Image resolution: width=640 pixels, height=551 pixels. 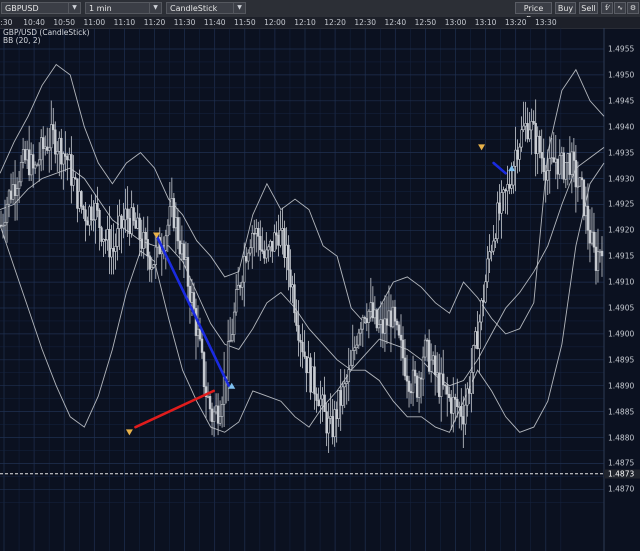 I want to click on buy-button: Buy, so click(x=565, y=8).